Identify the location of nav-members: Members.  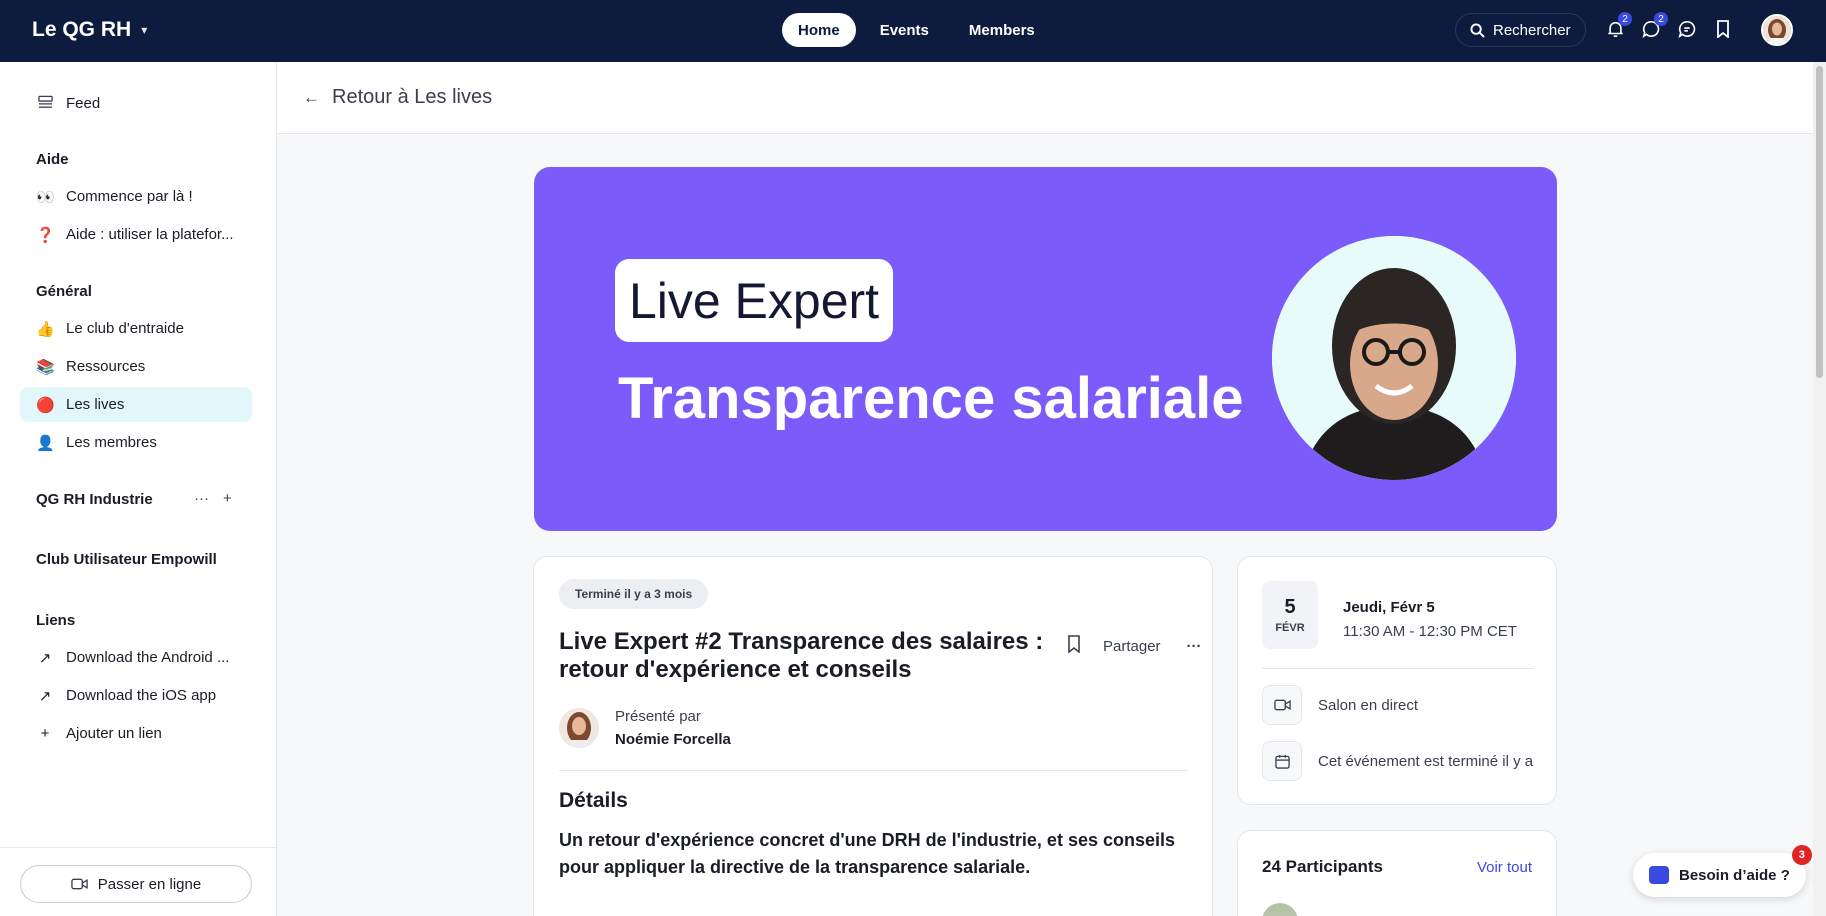
(1002, 30).